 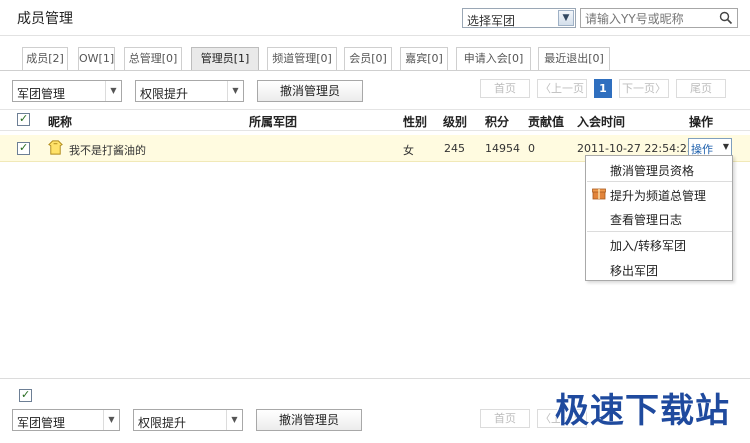 What do you see at coordinates (546, 122) in the screenshot?
I see `column-header-contribution: 贡献值` at bounding box center [546, 122].